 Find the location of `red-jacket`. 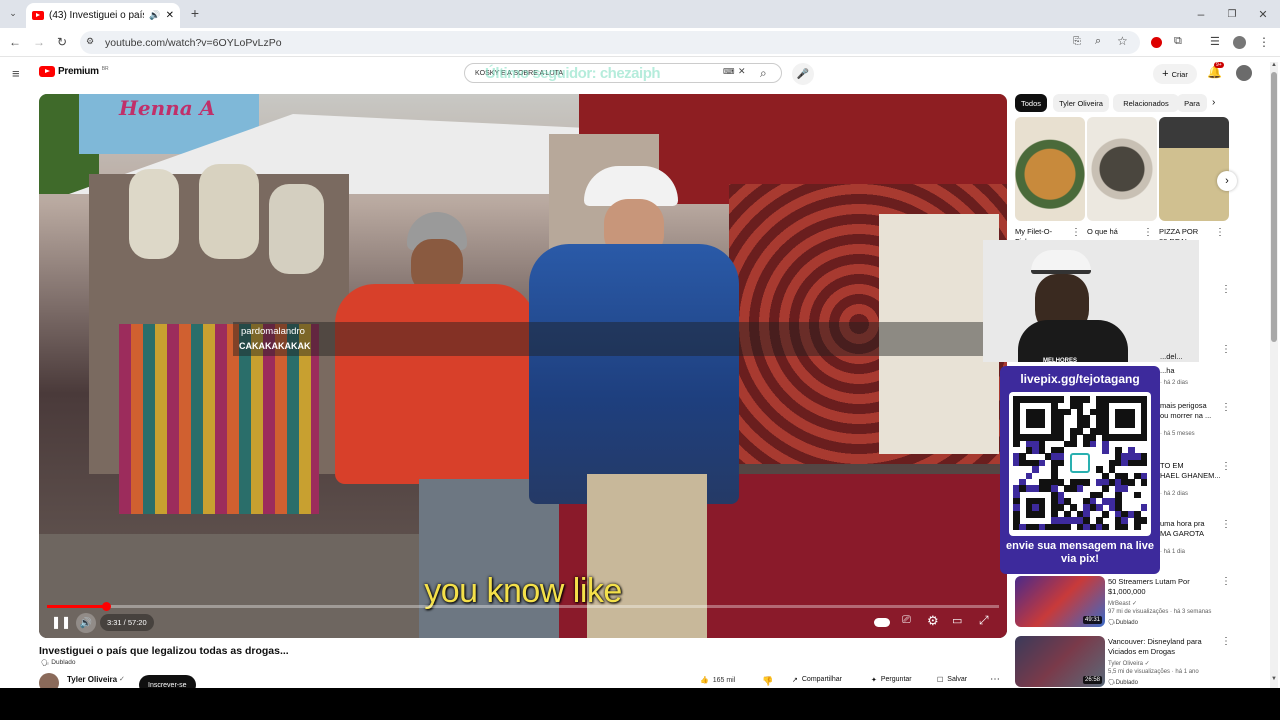

red-jacket is located at coordinates (435, 384).